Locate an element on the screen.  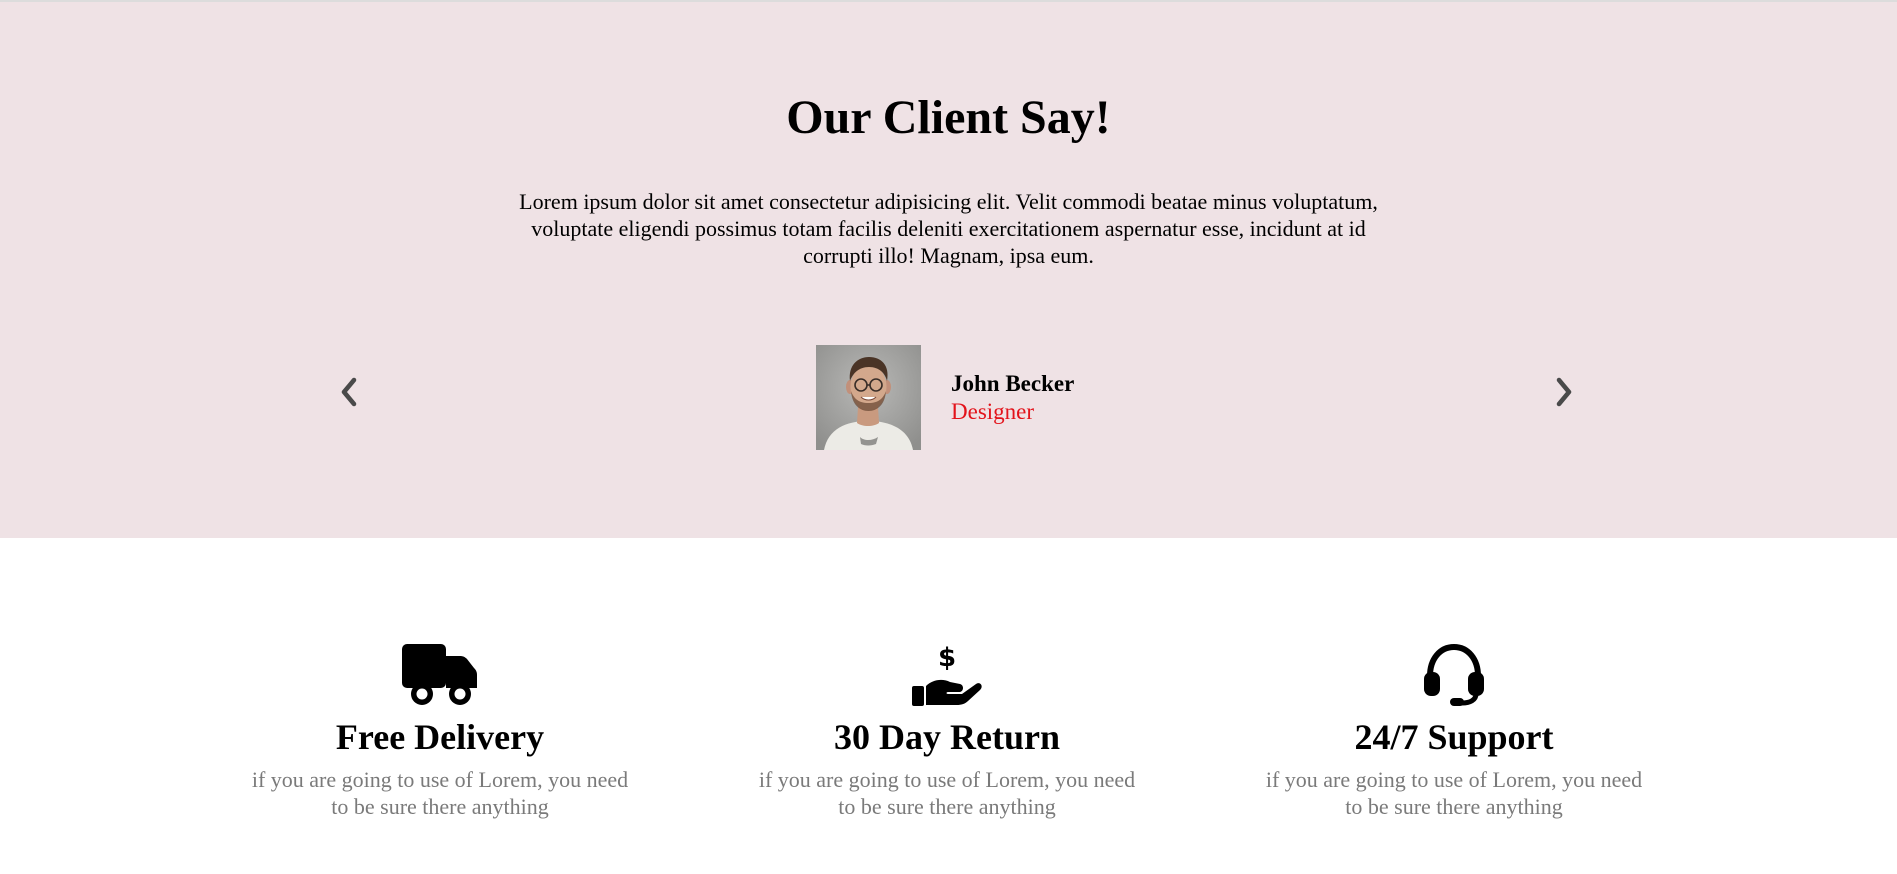
carousel-next-button is located at coordinates (1564, 392).